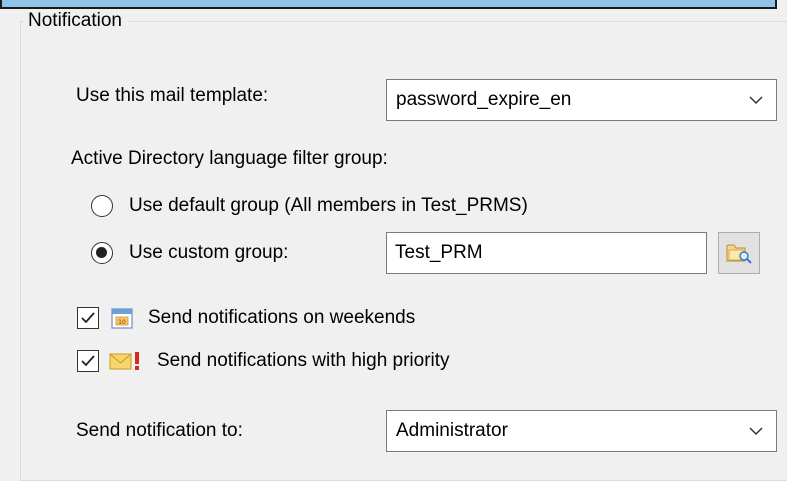  I want to click on high-priority-label: Send notifications with high priority, so click(303, 361).